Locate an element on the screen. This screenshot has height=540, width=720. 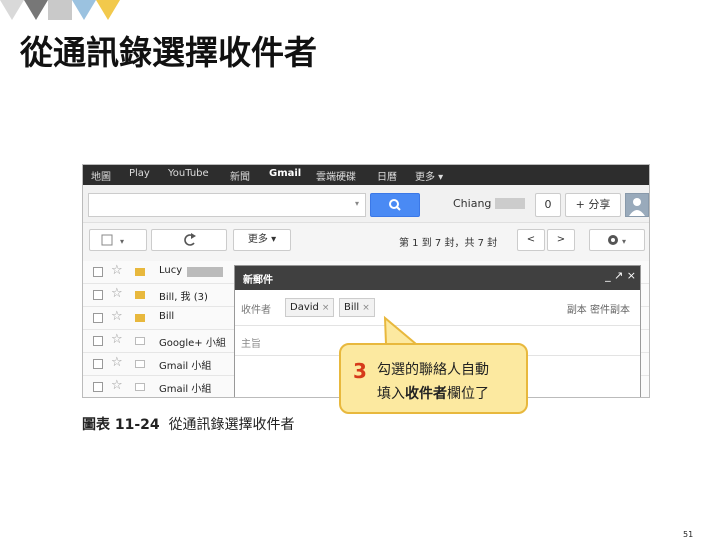
header-decoration is located at coordinates (60, 10).